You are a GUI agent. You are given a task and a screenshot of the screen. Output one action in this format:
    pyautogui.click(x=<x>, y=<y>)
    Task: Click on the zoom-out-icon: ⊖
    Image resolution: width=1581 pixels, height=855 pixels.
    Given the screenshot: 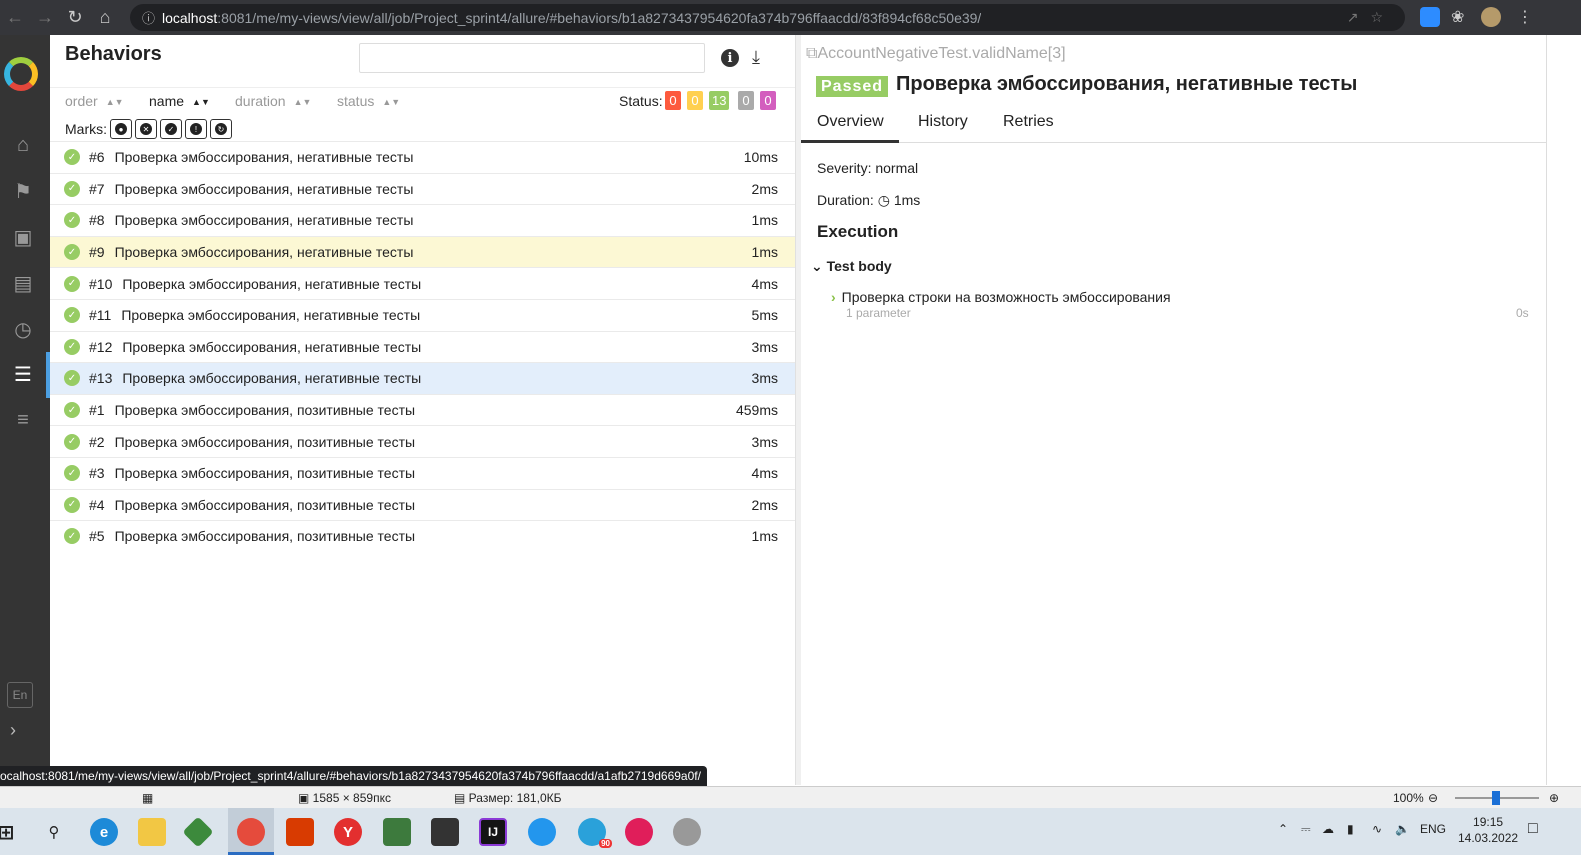 What is the action you would take?
    pyautogui.click(x=1433, y=798)
    